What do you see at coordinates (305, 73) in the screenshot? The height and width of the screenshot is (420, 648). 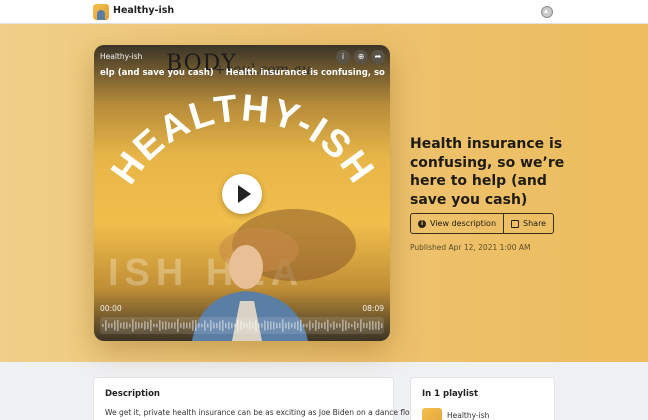 I see `marquee-part-2: Health insurance is confusing, so we'` at bounding box center [305, 73].